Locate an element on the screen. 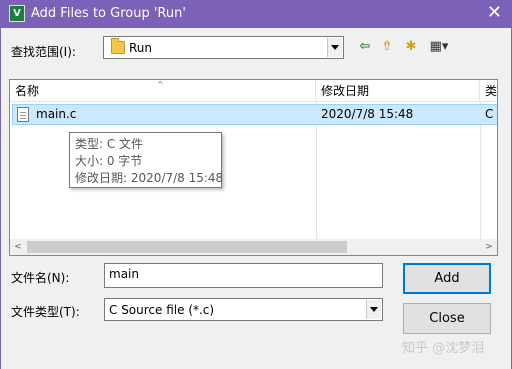  scroll-thumb is located at coordinates (187, 247).